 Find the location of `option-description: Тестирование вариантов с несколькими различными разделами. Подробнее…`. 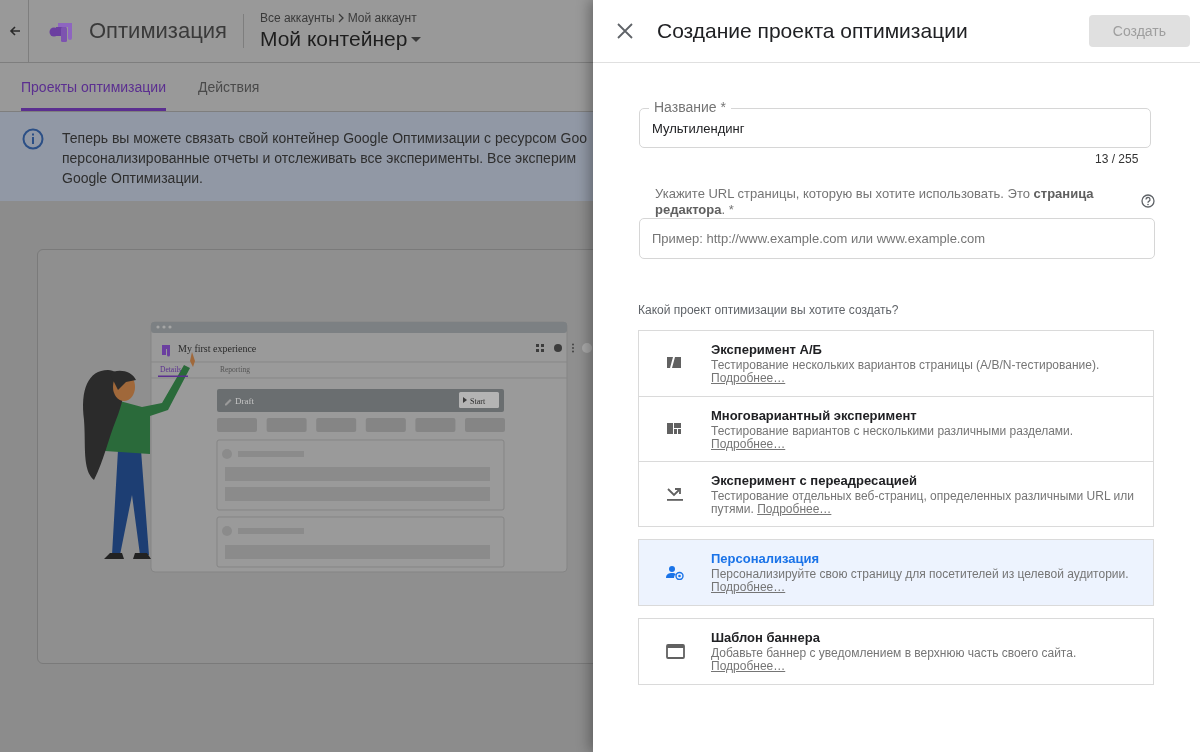

option-description: Тестирование вариантов с несколькими различными разделами. Подробнее… is located at coordinates (893, 437).